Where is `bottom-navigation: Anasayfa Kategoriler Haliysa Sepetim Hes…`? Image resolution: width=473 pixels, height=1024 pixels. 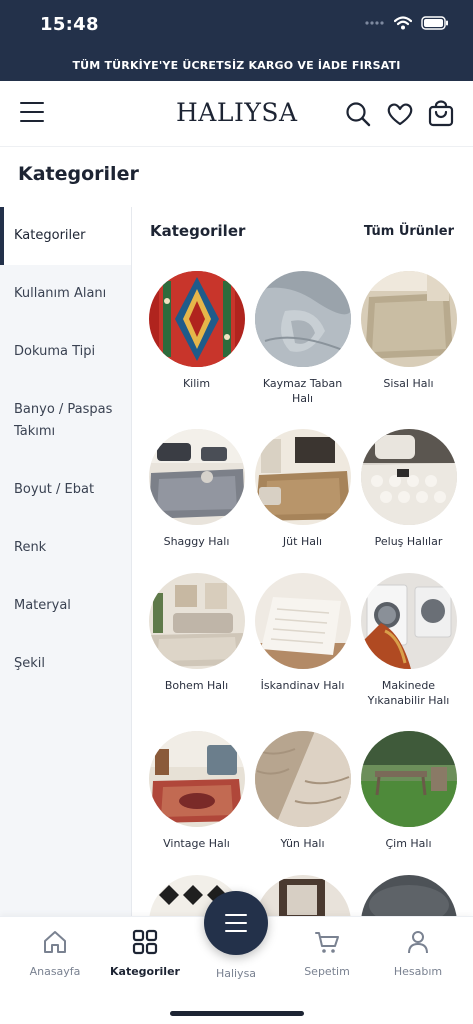
bottom-navigation: Anasayfa Kategoriler Haliysa Sepetim Hes… is located at coordinates (236, 957).